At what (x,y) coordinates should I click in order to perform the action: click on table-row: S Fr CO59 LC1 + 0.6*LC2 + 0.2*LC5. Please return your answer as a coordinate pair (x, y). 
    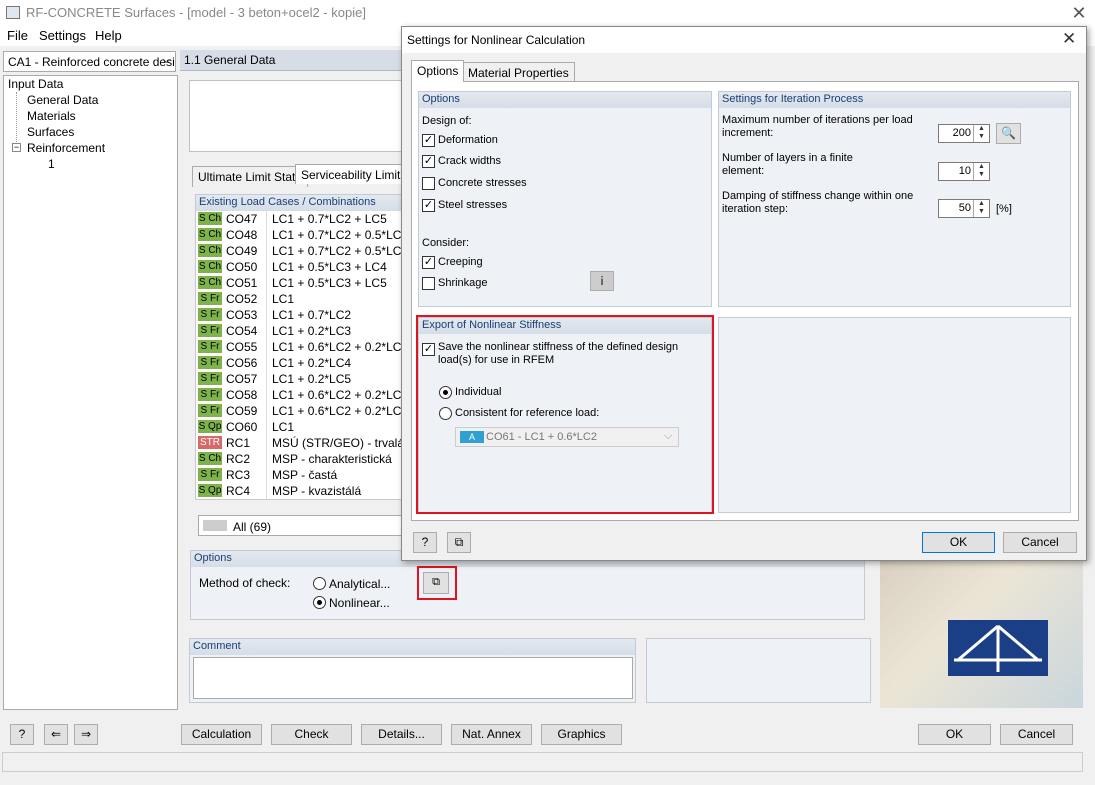
    Looking at the image, I should click on (300, 411).